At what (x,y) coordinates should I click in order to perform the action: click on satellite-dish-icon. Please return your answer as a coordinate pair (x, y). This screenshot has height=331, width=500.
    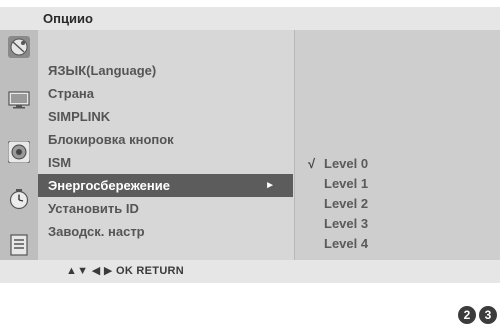
    Looking at the image, I should click on (19, 47).